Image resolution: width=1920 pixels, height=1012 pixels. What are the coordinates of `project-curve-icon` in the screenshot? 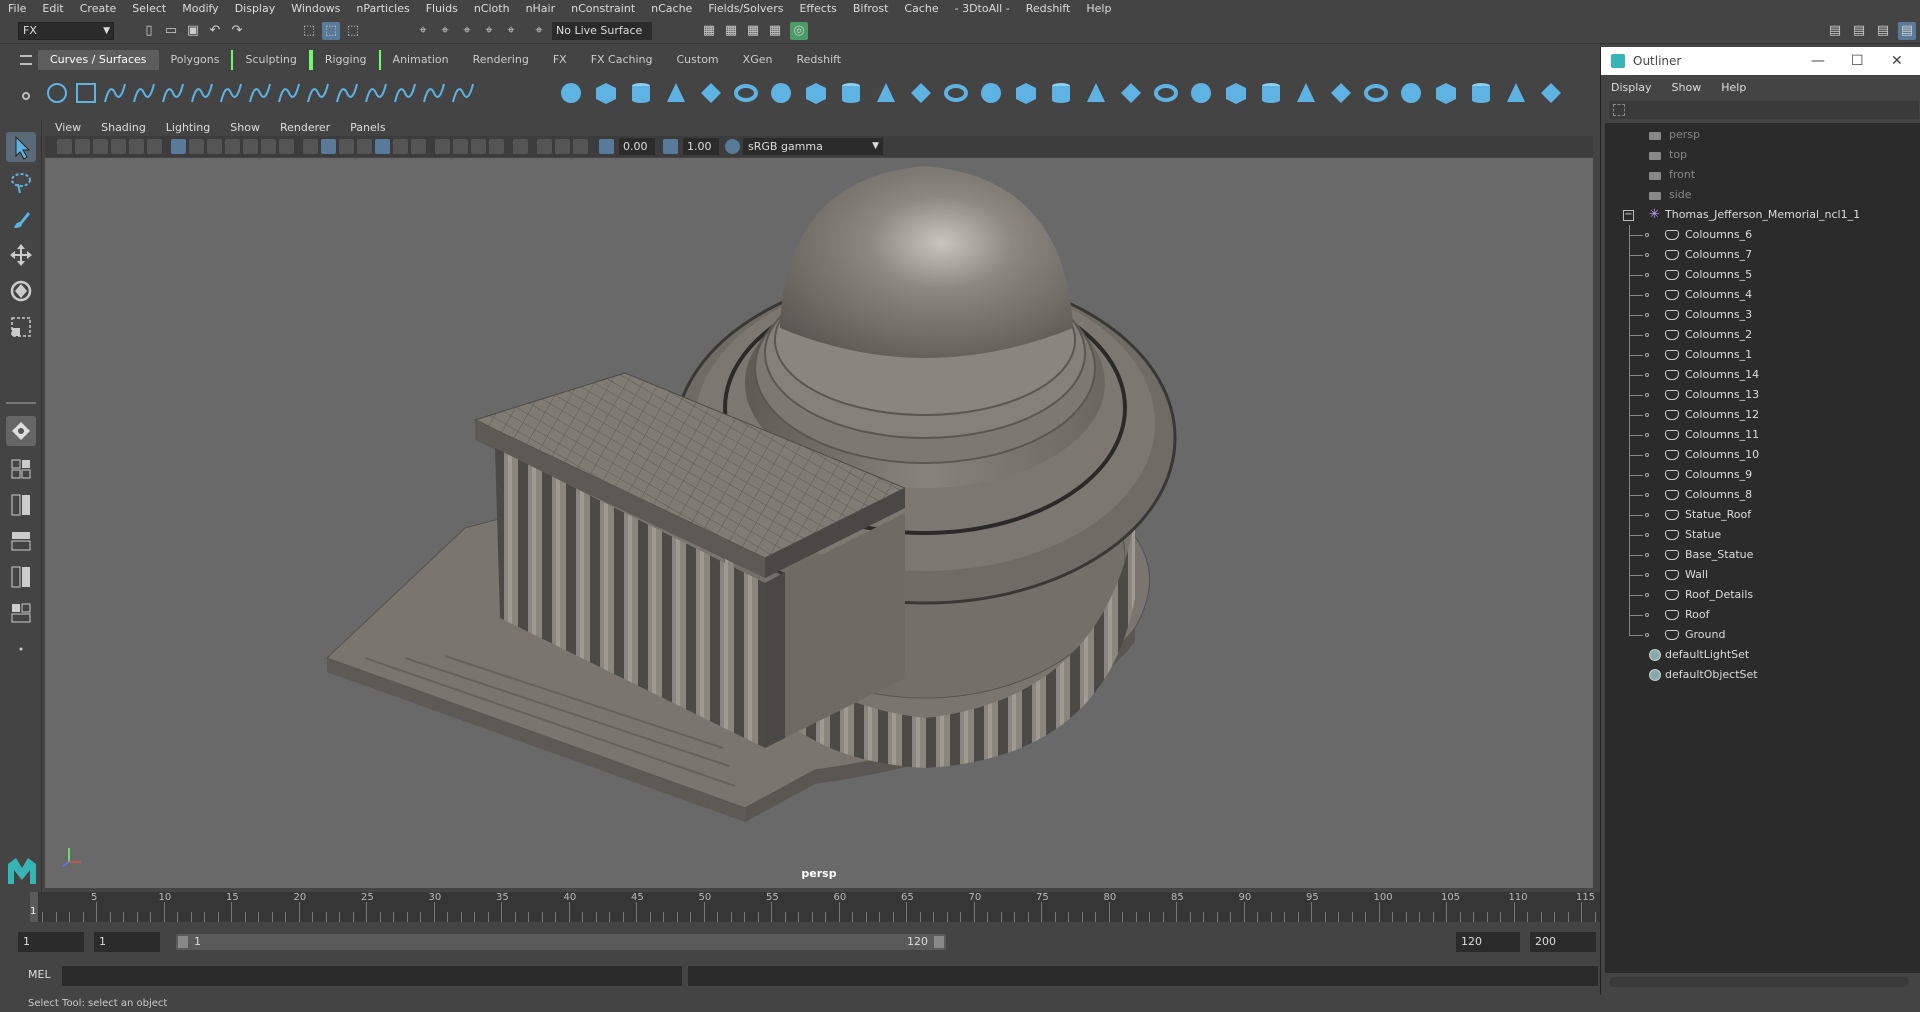 It's located at (1096, 93).